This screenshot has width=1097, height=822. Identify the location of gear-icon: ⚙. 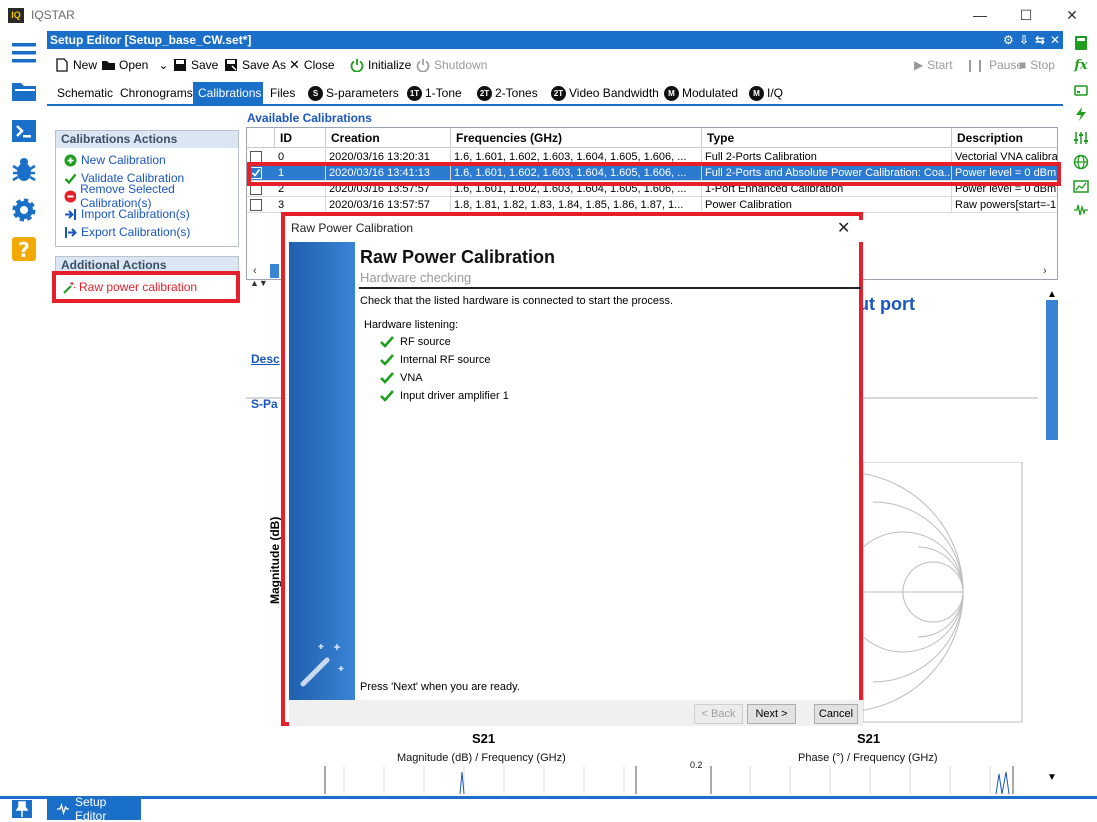
(1008, 40).